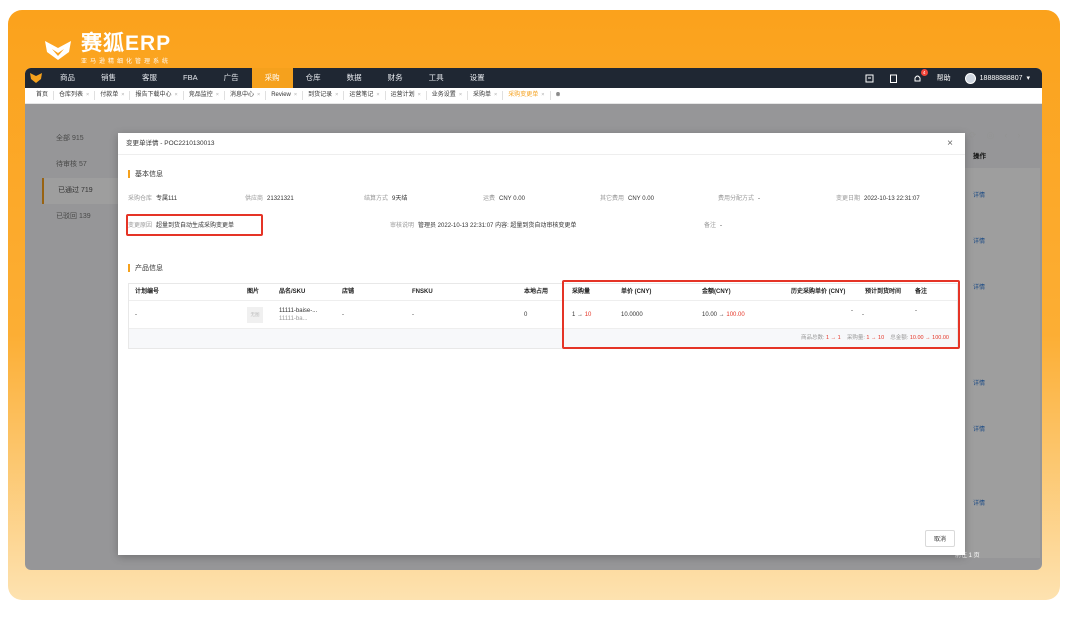 Image resolution: width=1080 pixels, height=623 pixels. I want to click on tab: 采购单 ×, so click(486, 95).